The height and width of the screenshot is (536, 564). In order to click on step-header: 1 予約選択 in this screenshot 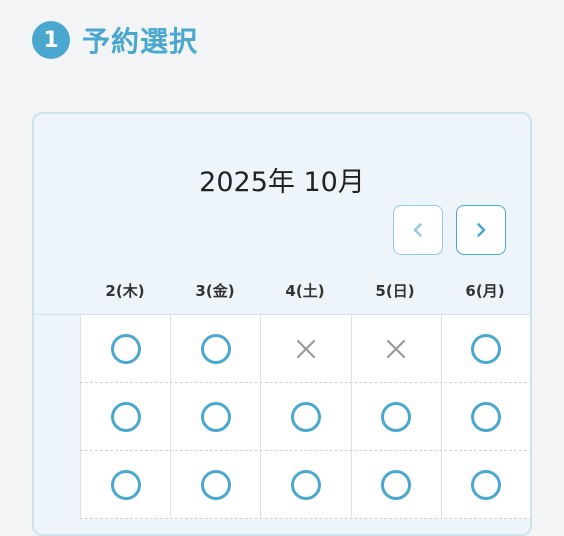, I will do `click(115, 40)`.